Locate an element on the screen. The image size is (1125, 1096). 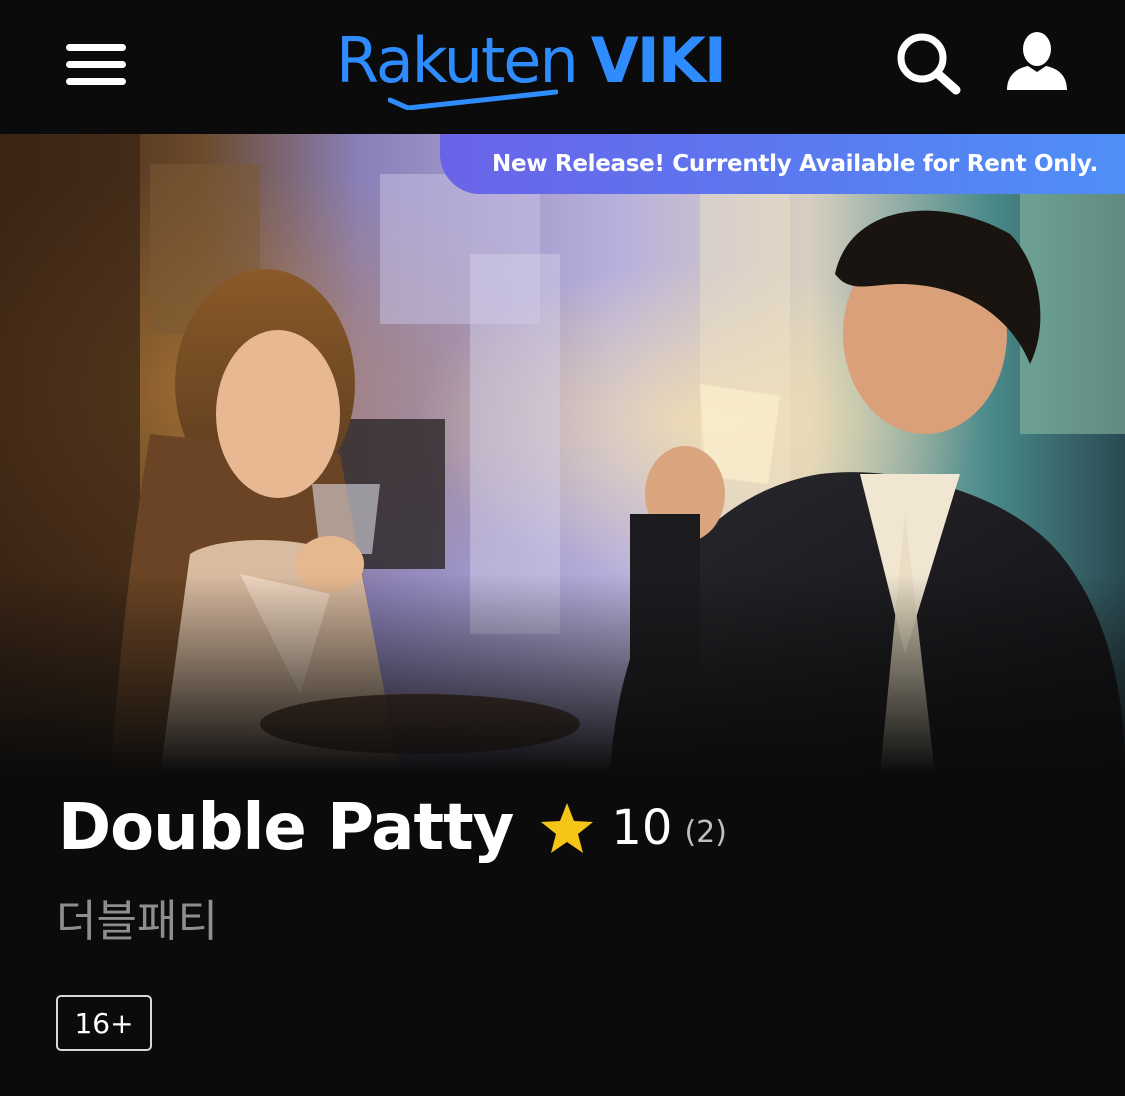
hamburger-menu-icon is located at coordinates (97, 64).